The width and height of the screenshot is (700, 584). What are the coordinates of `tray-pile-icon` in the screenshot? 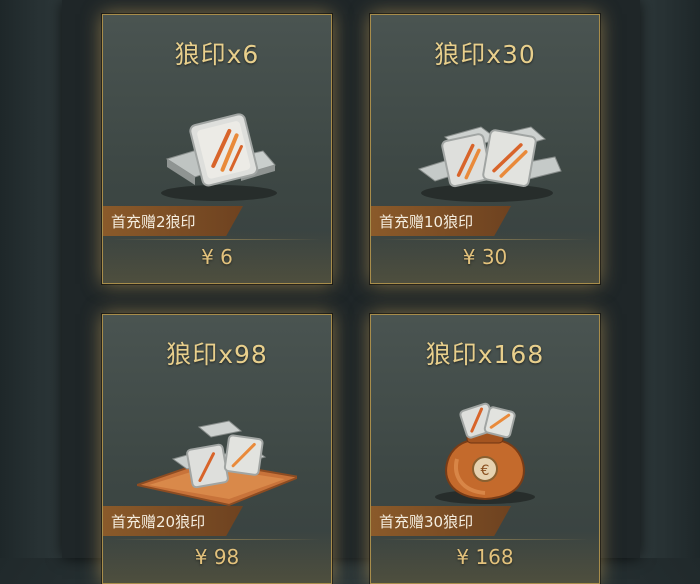 It's located at (217, 463).